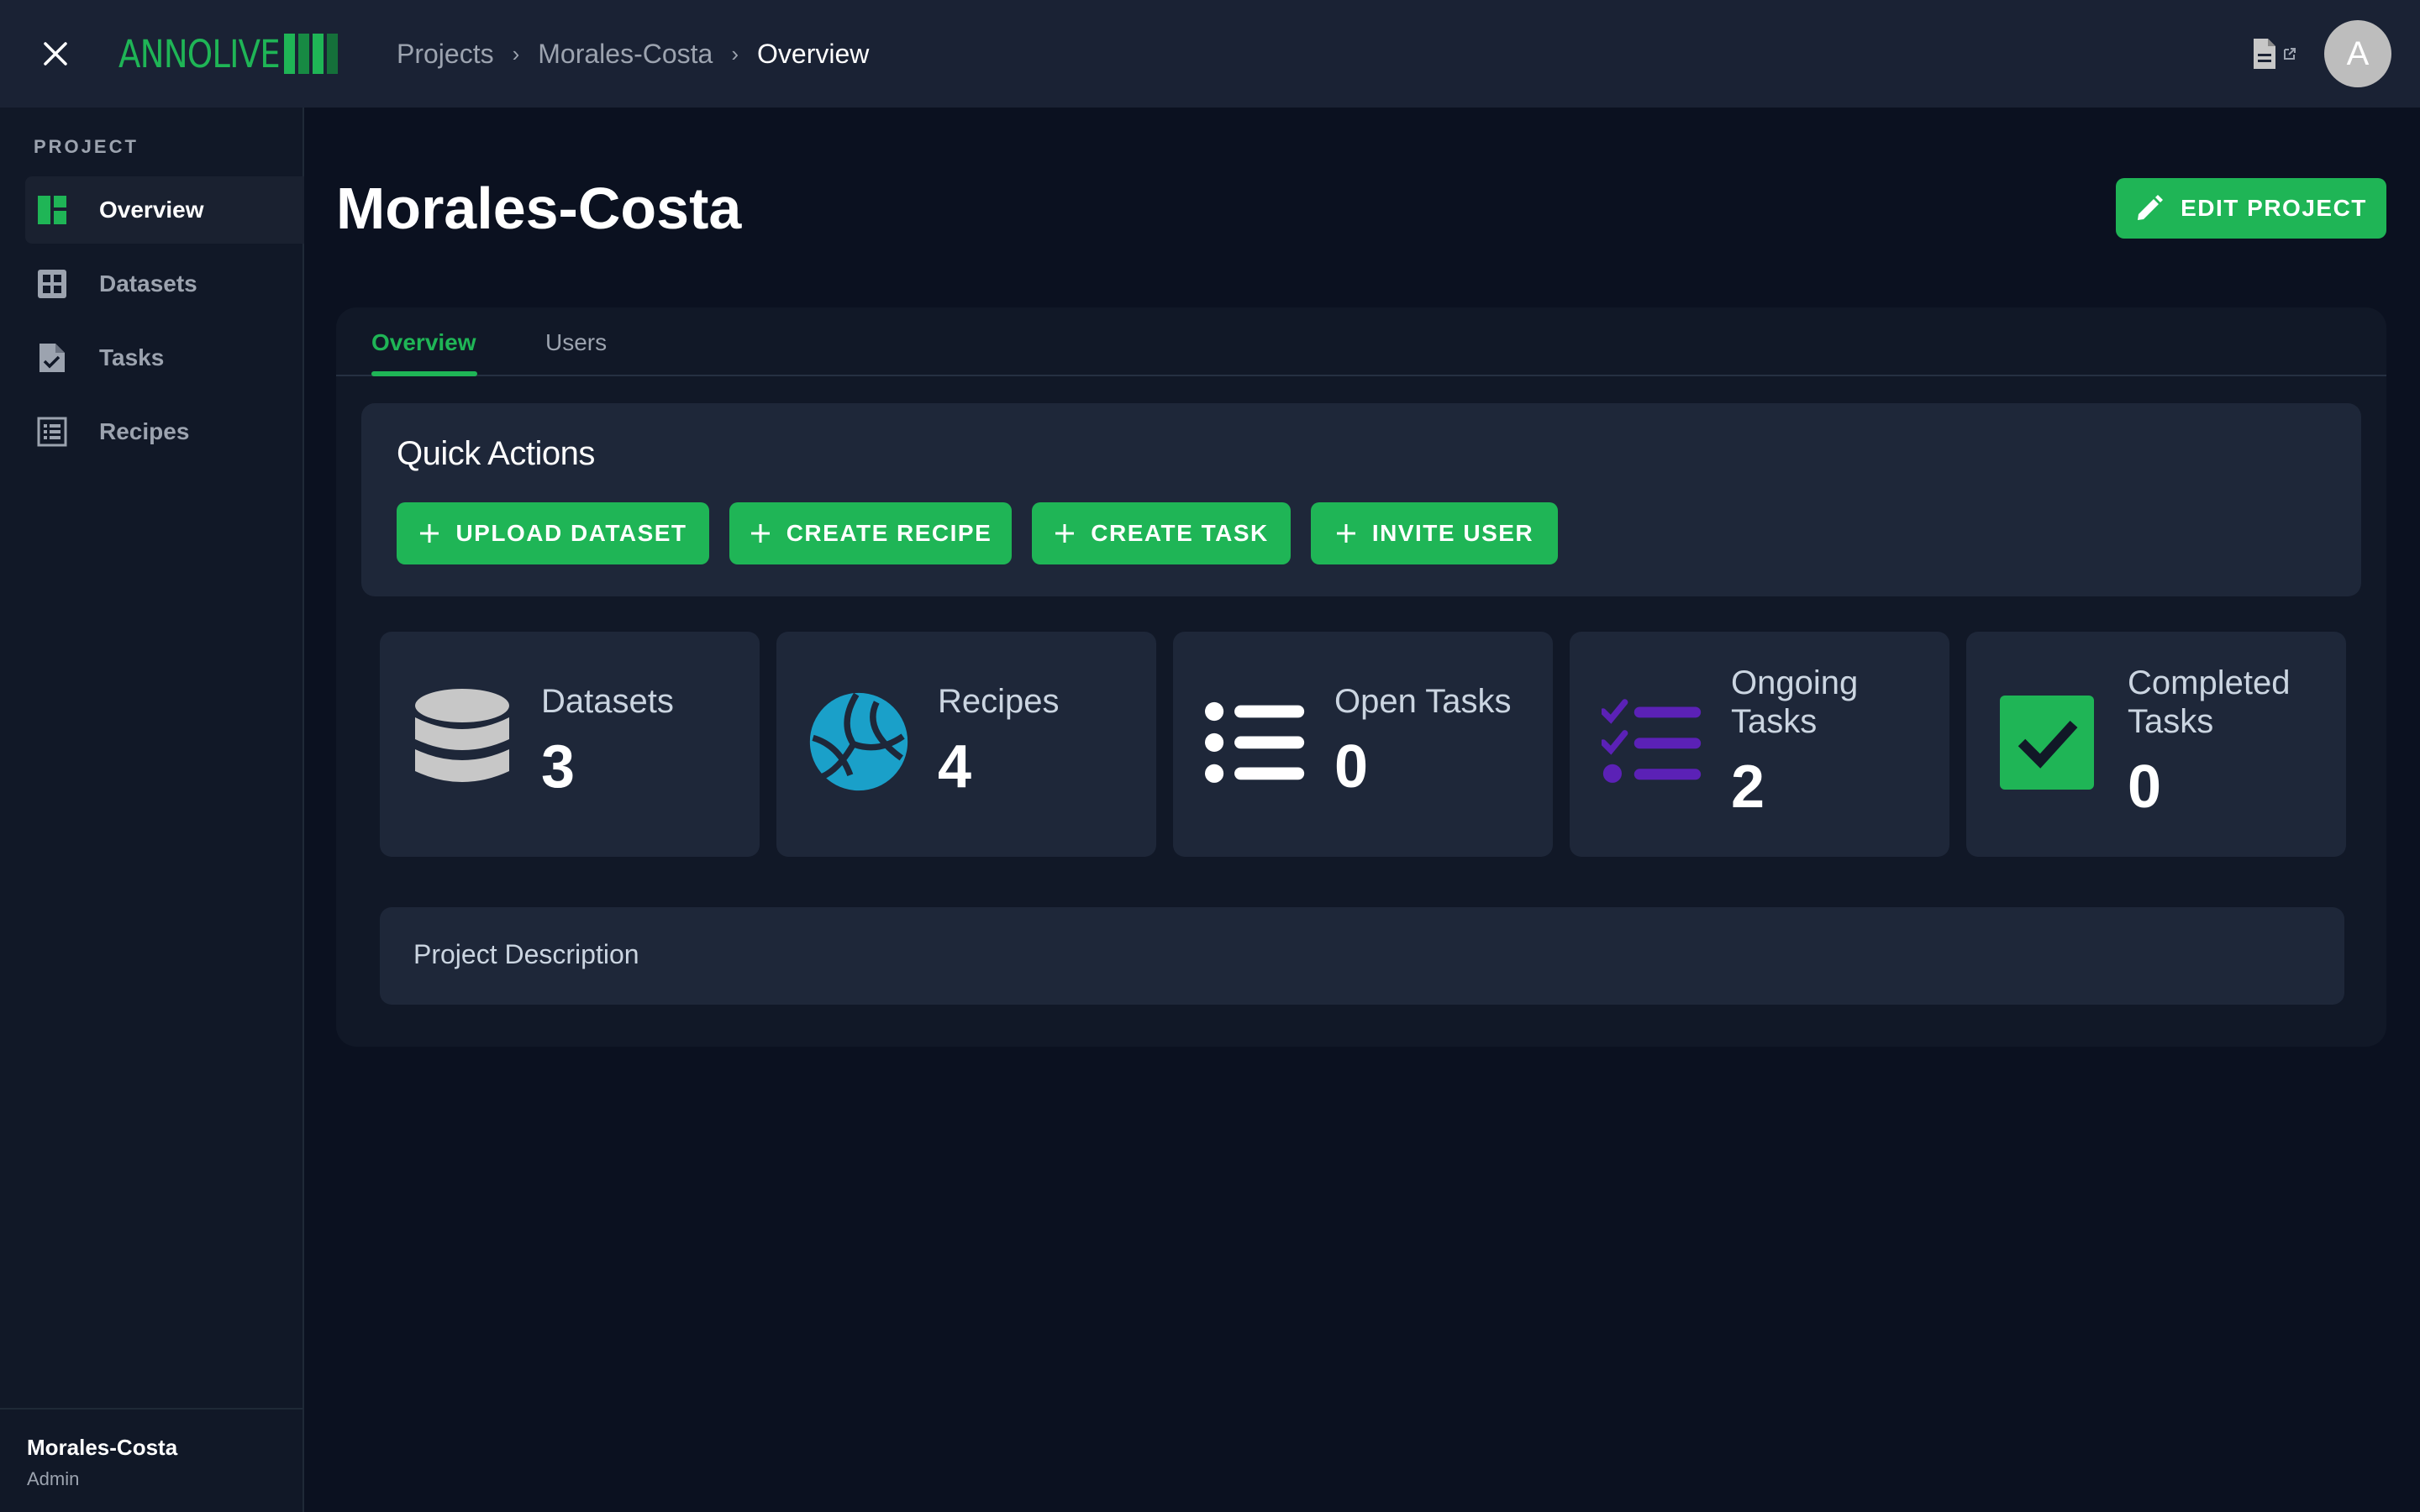 The width and height of the screenshot is (2420, 1512). I want to click on tab-overview: Overview, so click(423, 342).